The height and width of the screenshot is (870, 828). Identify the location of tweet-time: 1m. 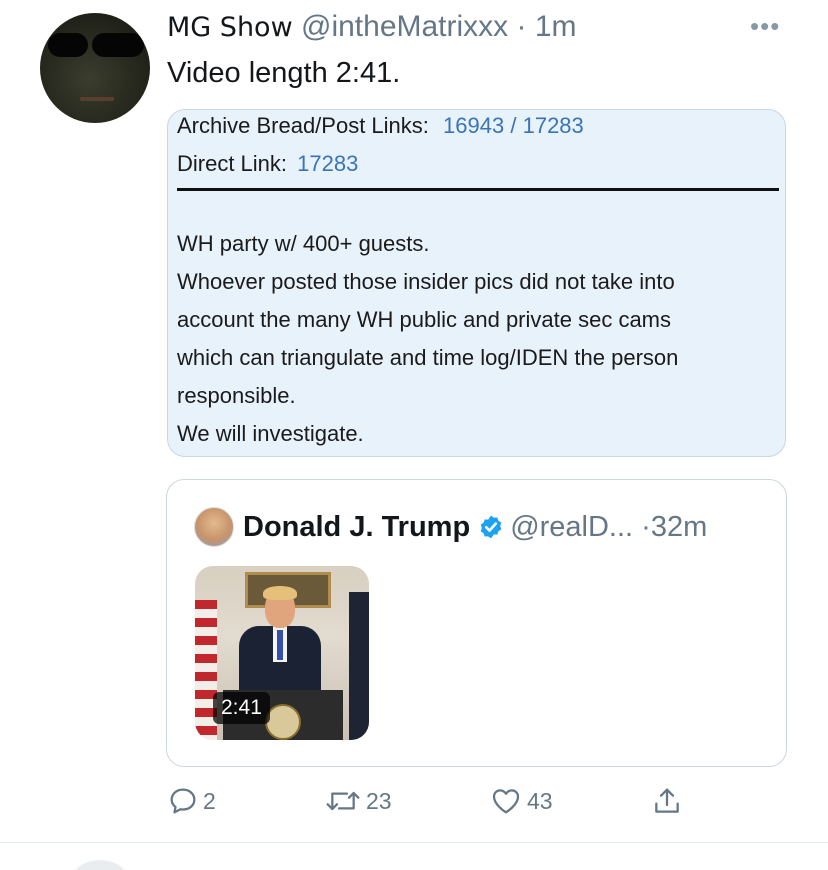
(556, 26).